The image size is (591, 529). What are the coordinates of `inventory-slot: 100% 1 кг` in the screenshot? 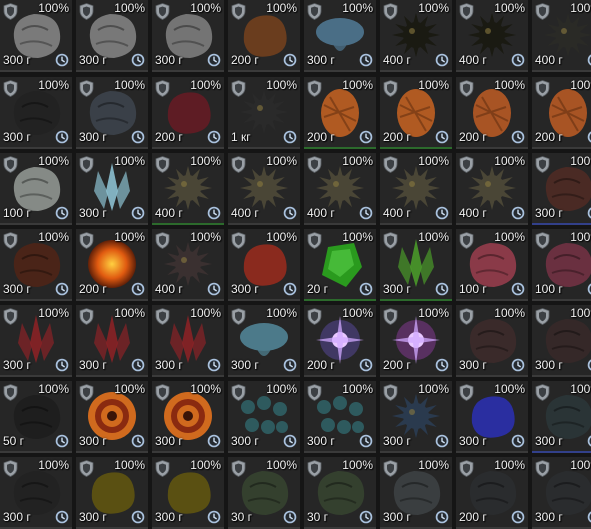 It's located at (264, 113).